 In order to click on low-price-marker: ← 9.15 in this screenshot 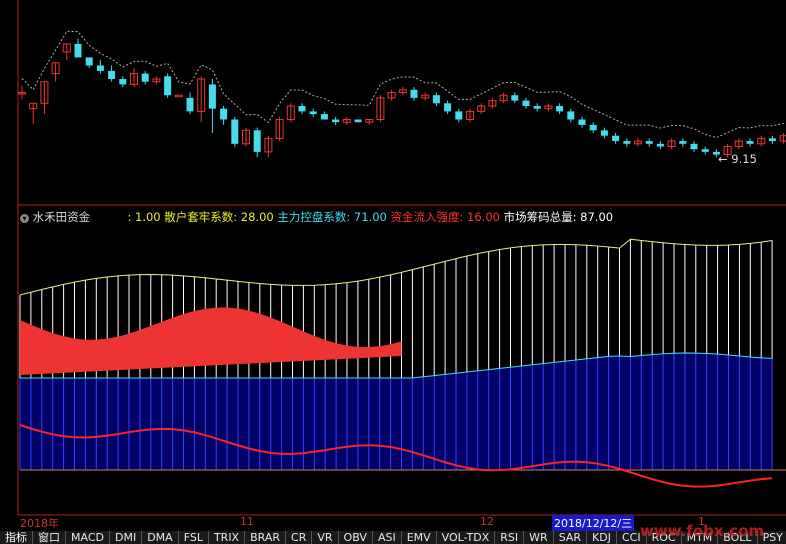, I will do `click(737, 159)`.